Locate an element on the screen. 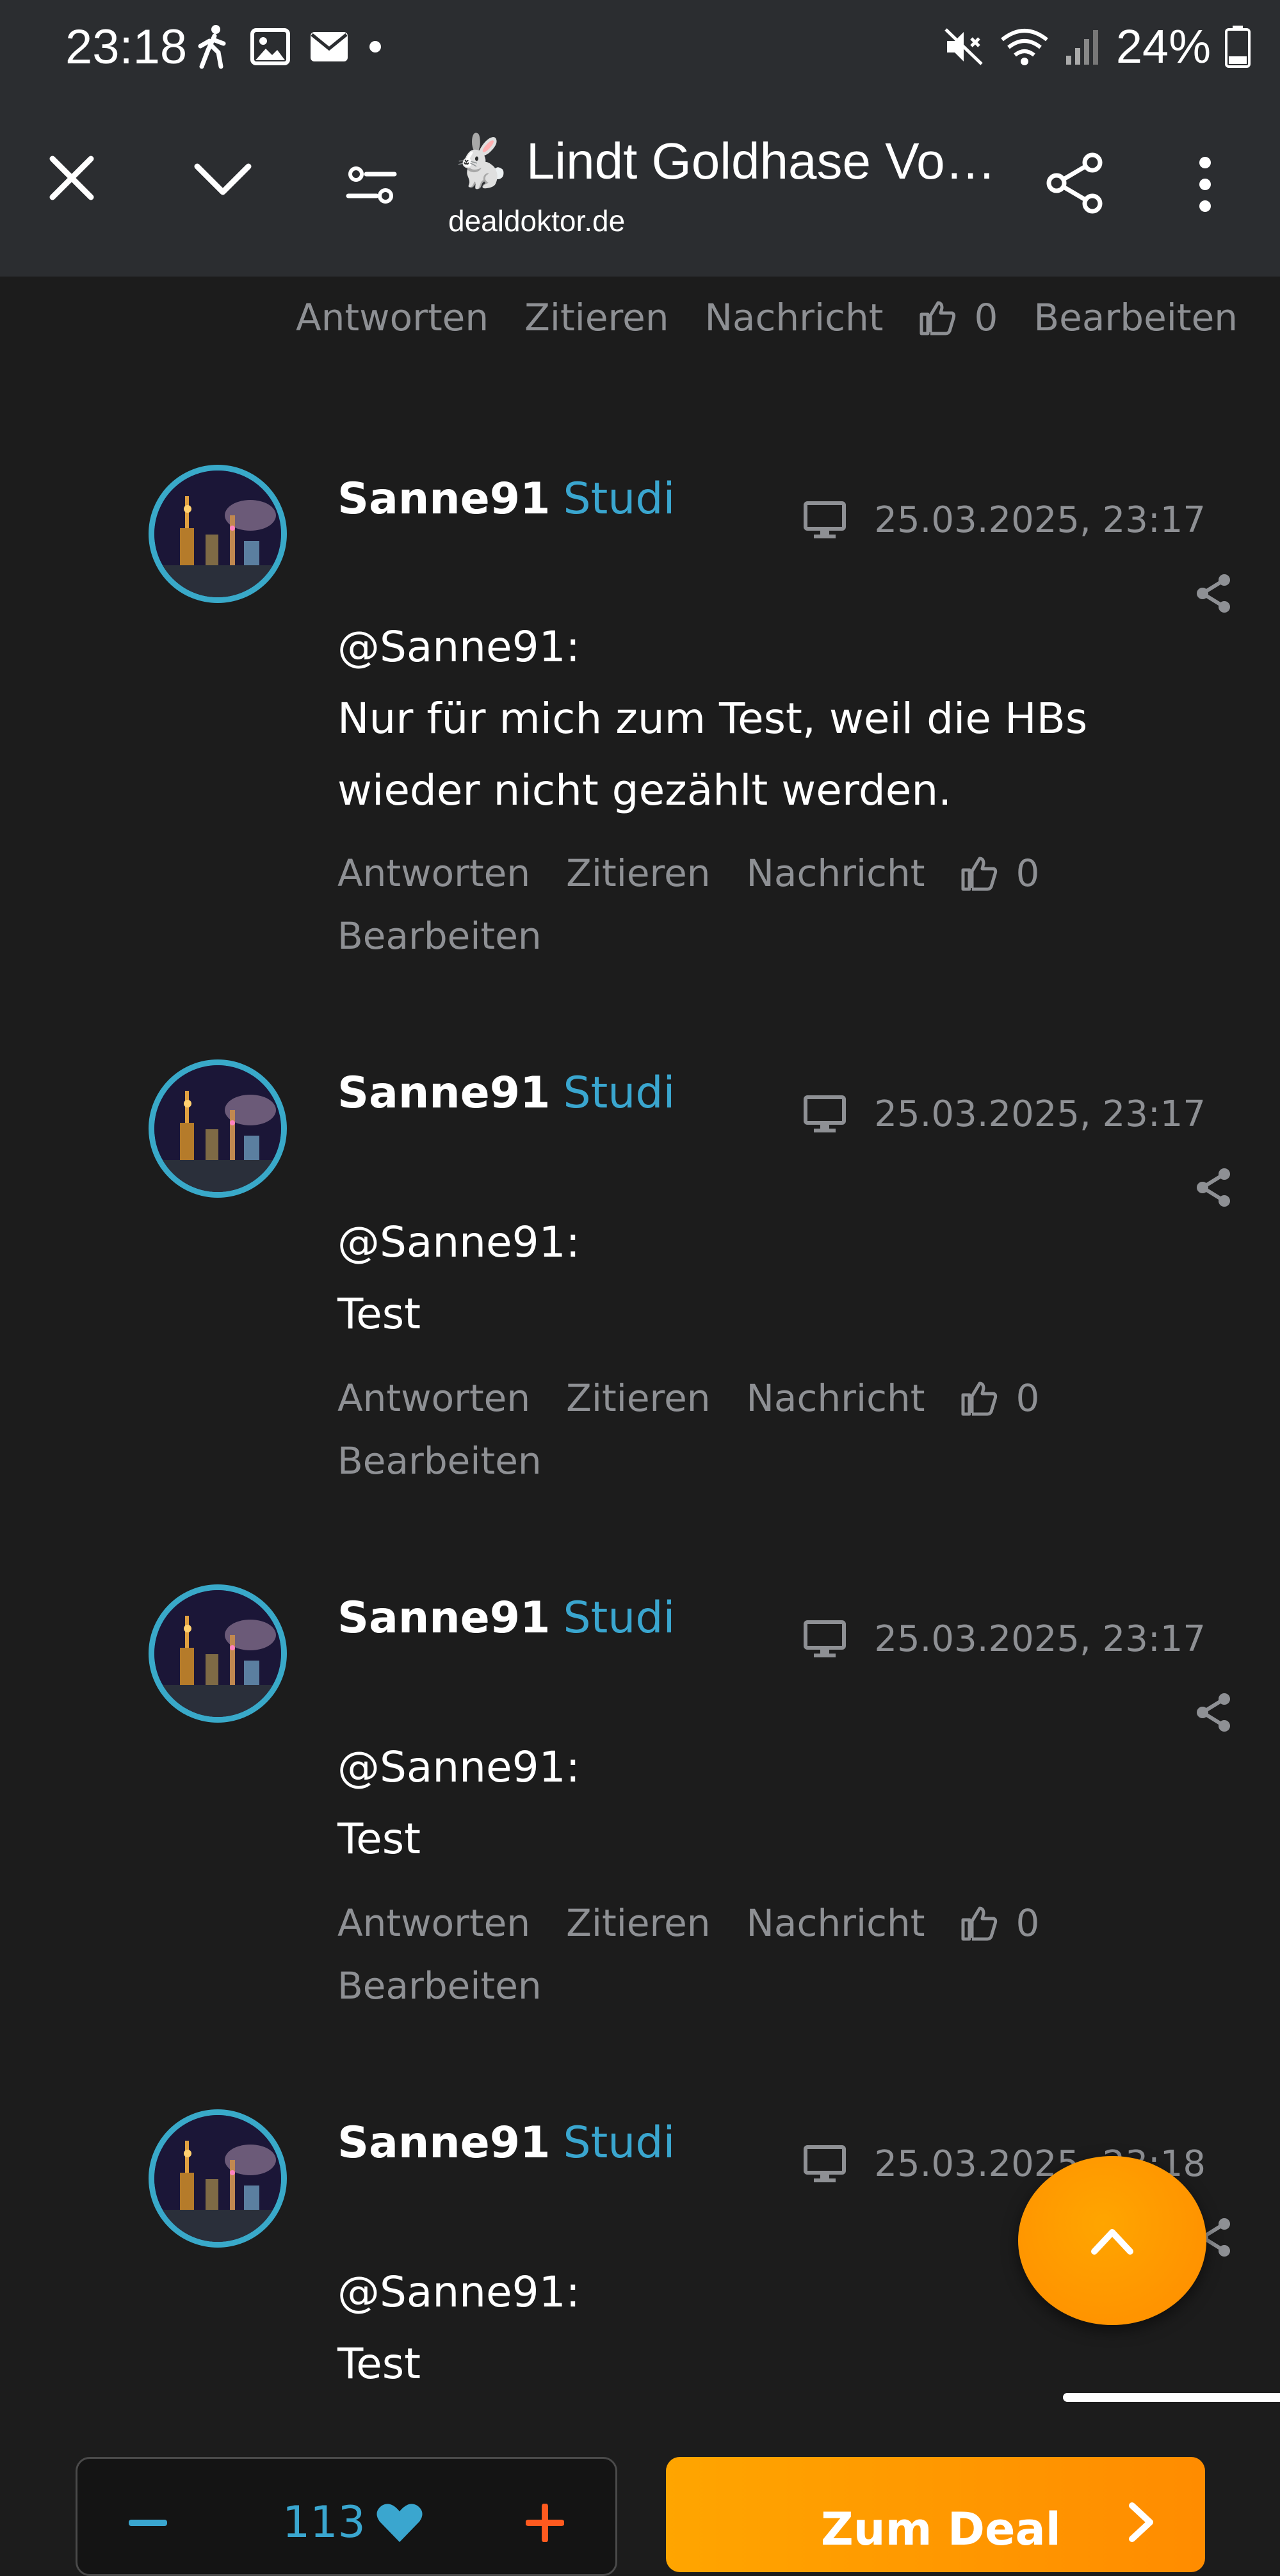 The height and width of the screenshot is (2576, 1280). battery-icon is located at coordinates (1238, 46).